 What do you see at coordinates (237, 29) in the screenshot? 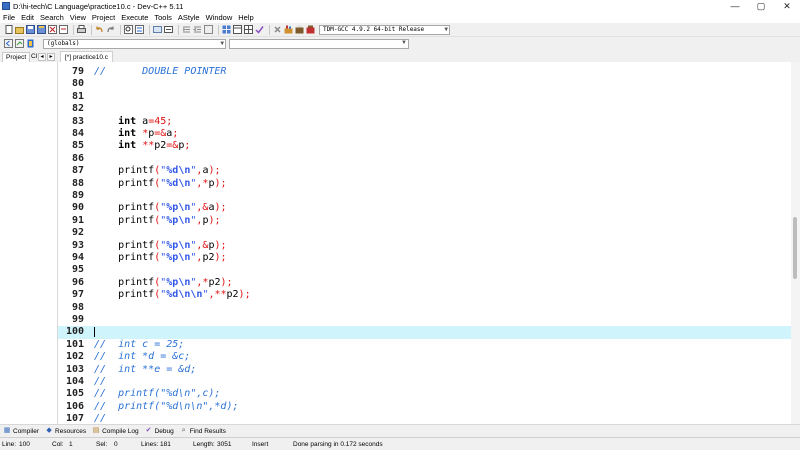
I see `project-options-icon` at bounding box center [237, 29].